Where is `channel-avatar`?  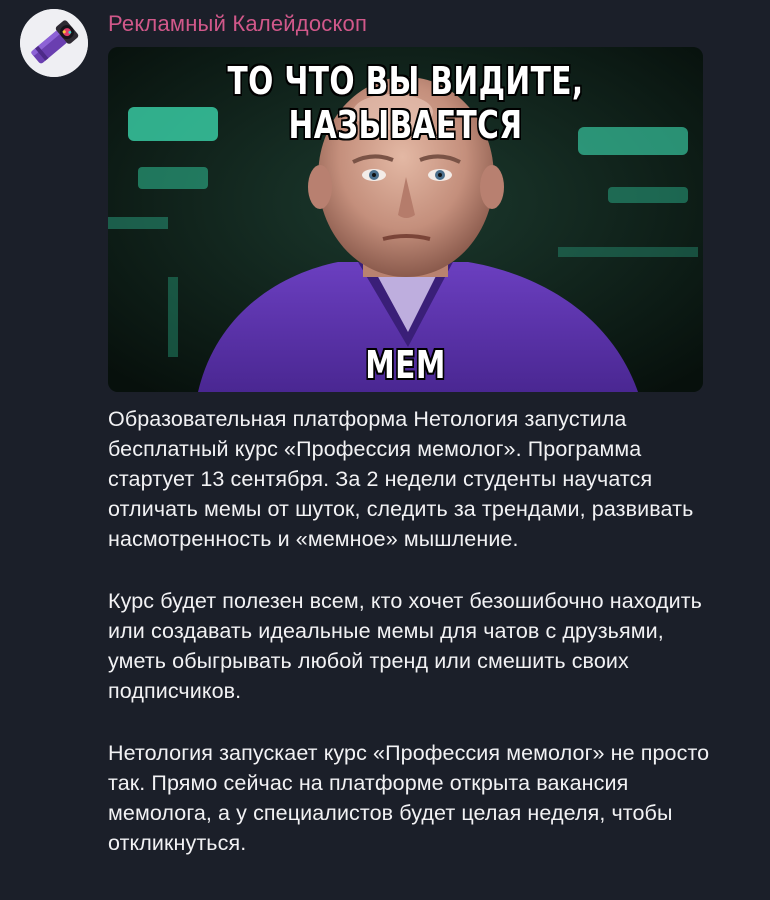
channel-avatar is located at coordinates (54, 43).